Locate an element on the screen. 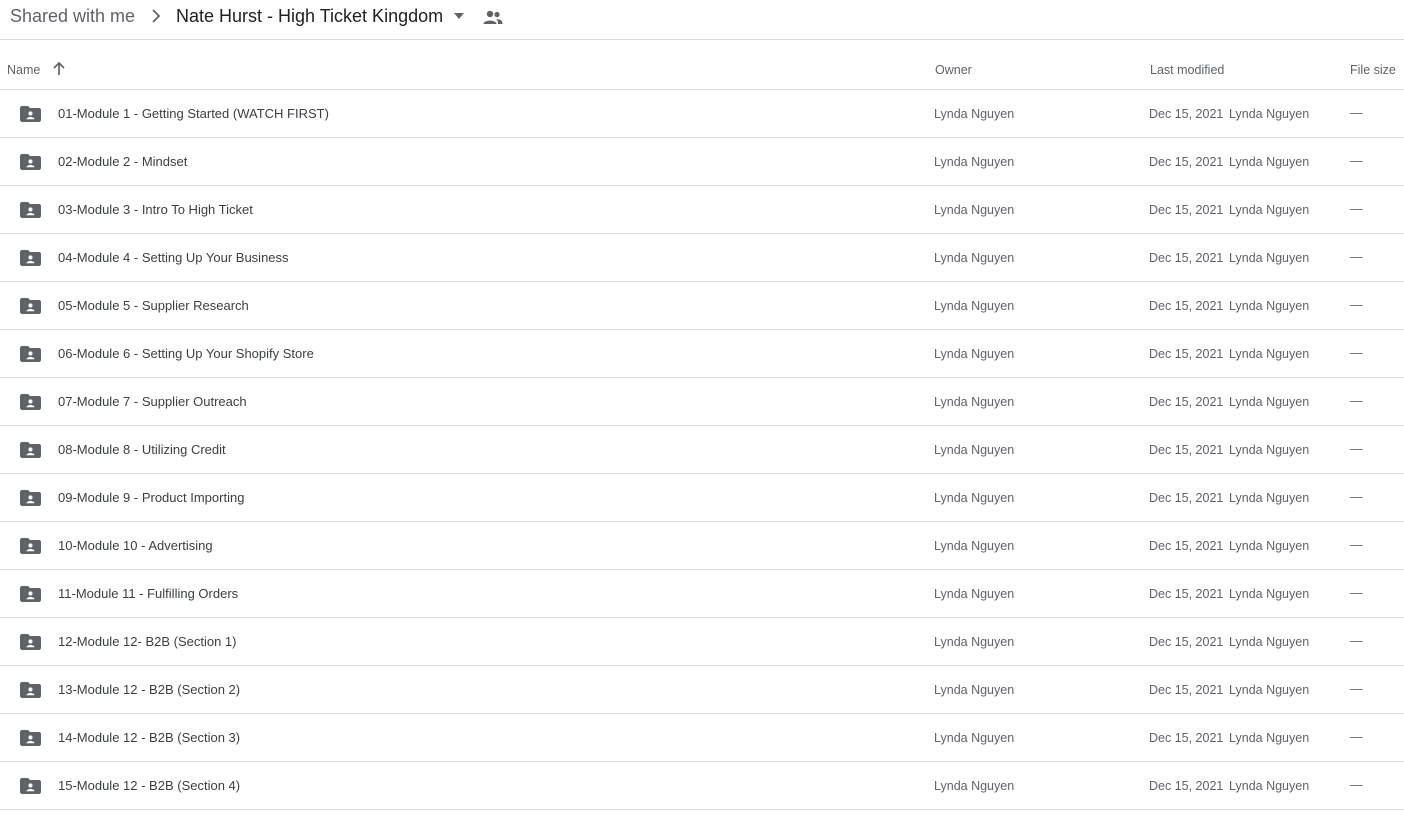  file-name: 07-Module 7 - Supplier Outreach is located at coordinates (152, 401).